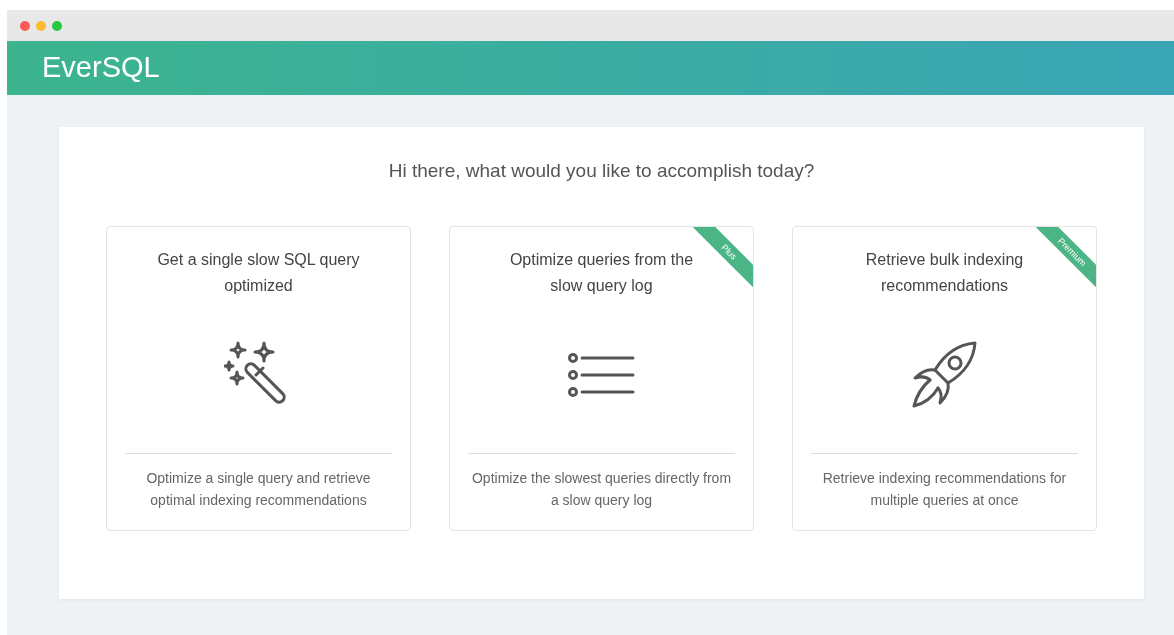 The image size is (1174, 635). I want to click on option-card: Get a single slow SQL query optimized Optimize a single query and retrieve optimal indexing recommendations, so click(258, 378).